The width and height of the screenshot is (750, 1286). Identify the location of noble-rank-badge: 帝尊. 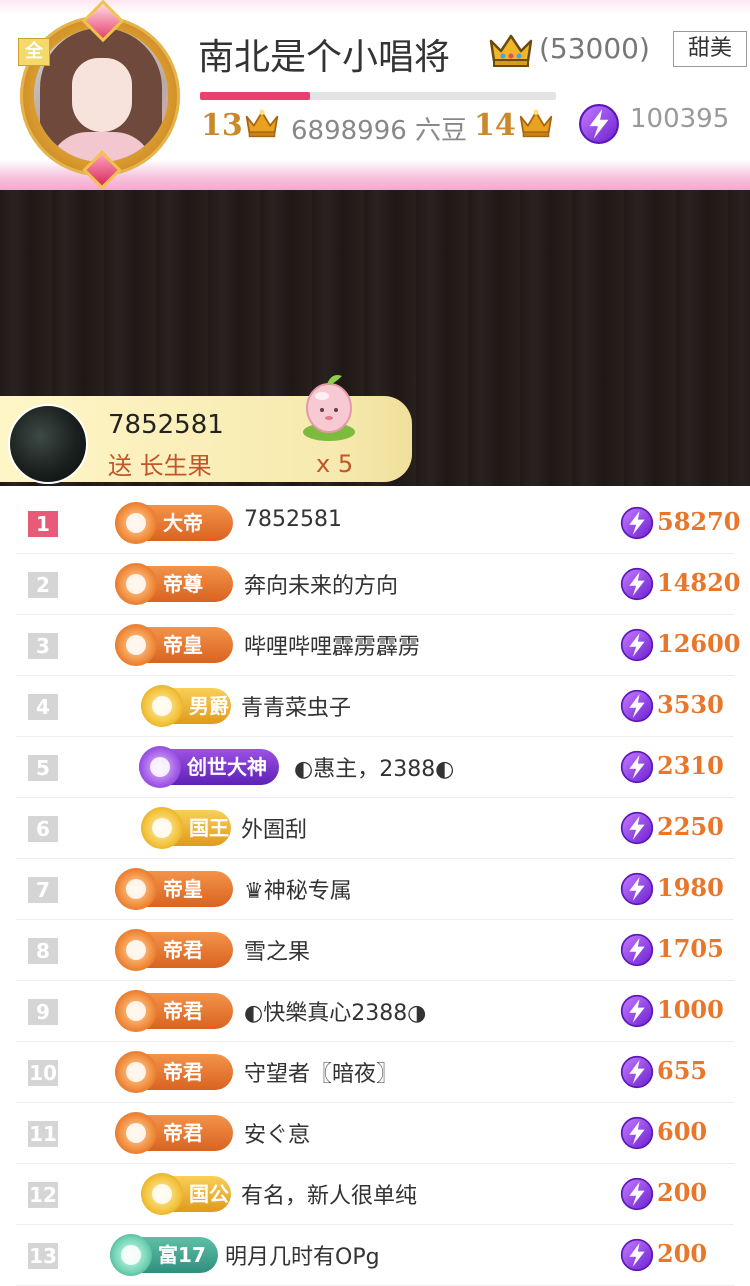
(174, 584).